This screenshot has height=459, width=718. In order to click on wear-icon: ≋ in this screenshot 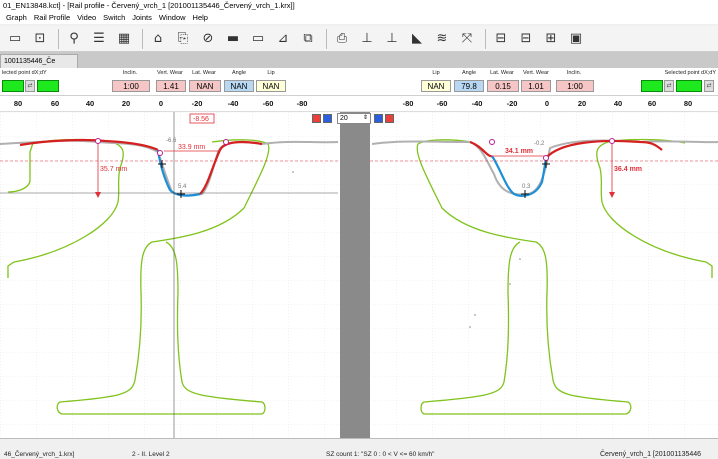, I will do `click(442, 39)`.